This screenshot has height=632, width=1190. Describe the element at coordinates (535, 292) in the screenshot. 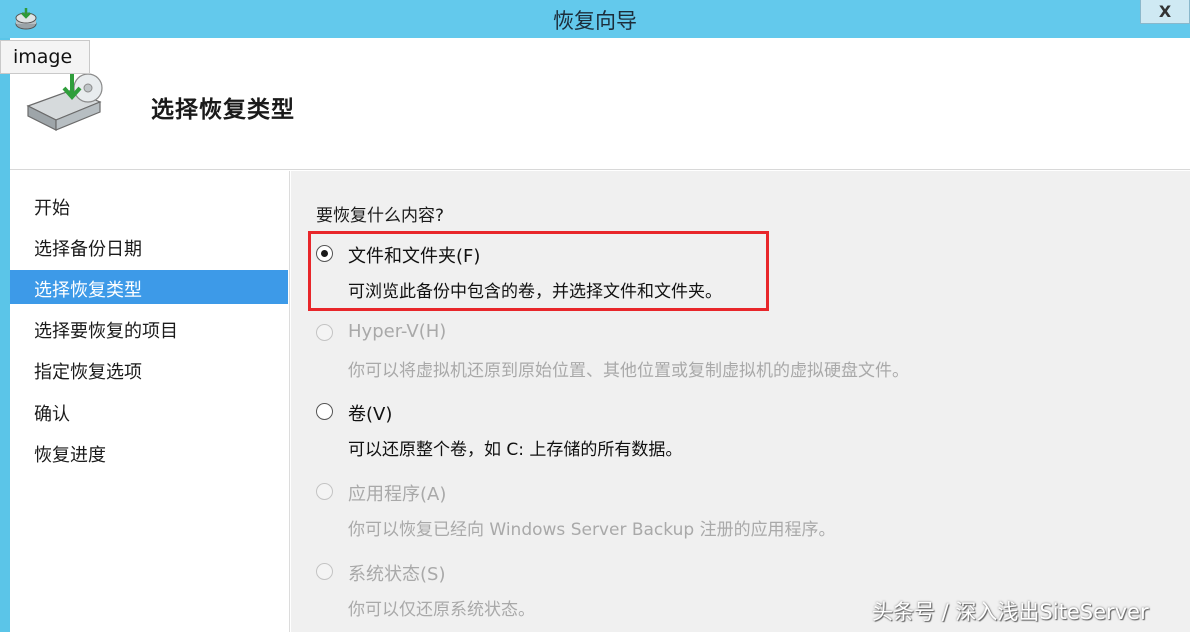

I see `files-folders-description: 可浏览此备份中包含的卷，并选择文件和文件夹。` at that location.